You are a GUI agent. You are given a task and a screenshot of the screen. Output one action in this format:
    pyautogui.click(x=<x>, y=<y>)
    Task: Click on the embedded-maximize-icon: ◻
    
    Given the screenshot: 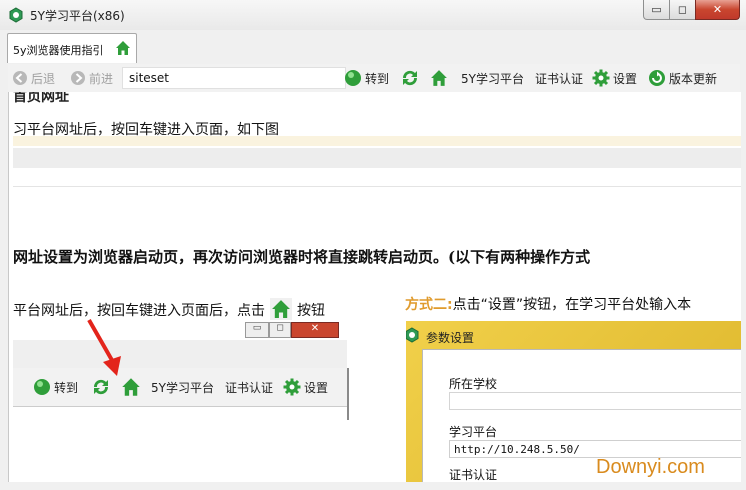 What is the action you would take?
    pyautogui.click(x=280, y=330)
    